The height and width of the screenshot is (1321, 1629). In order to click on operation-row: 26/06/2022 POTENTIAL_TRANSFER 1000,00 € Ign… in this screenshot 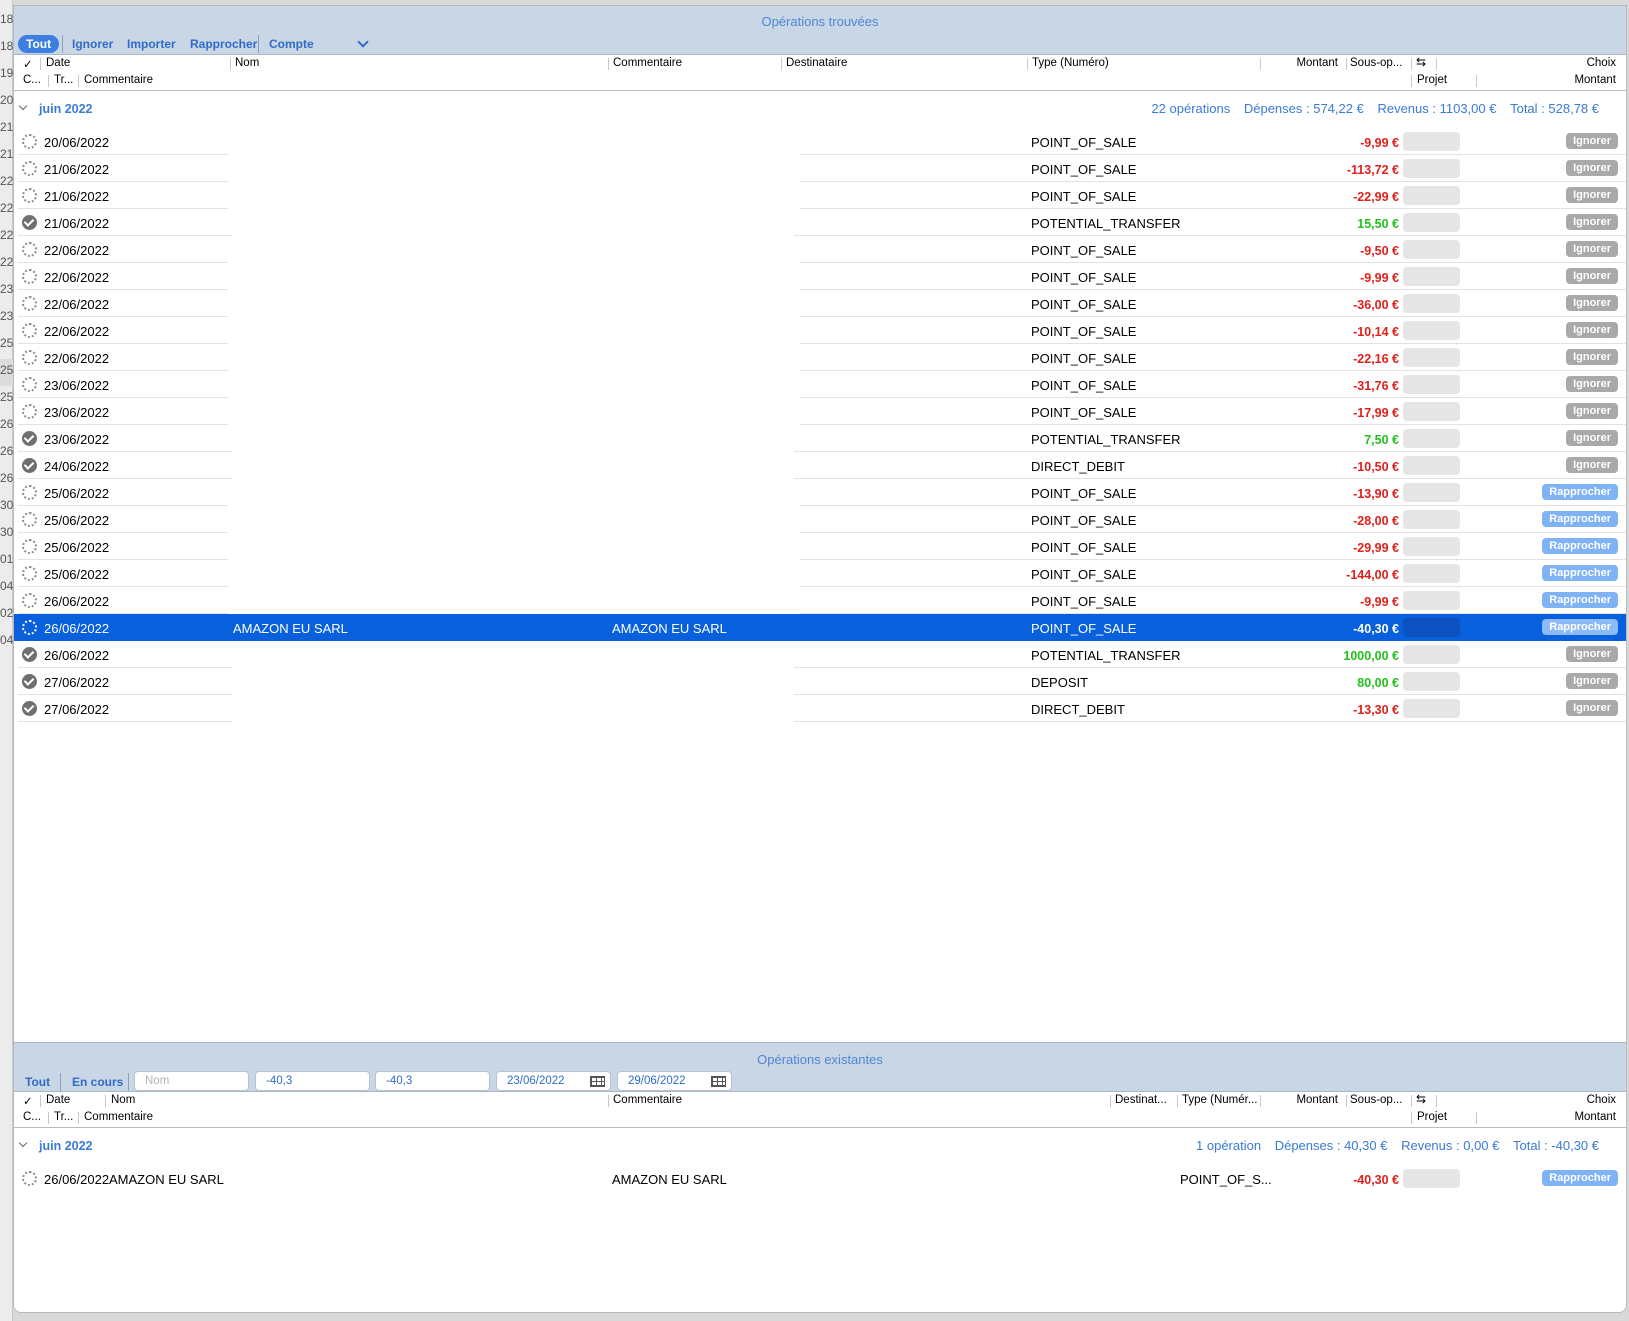, I will do `click(820, 654)`.